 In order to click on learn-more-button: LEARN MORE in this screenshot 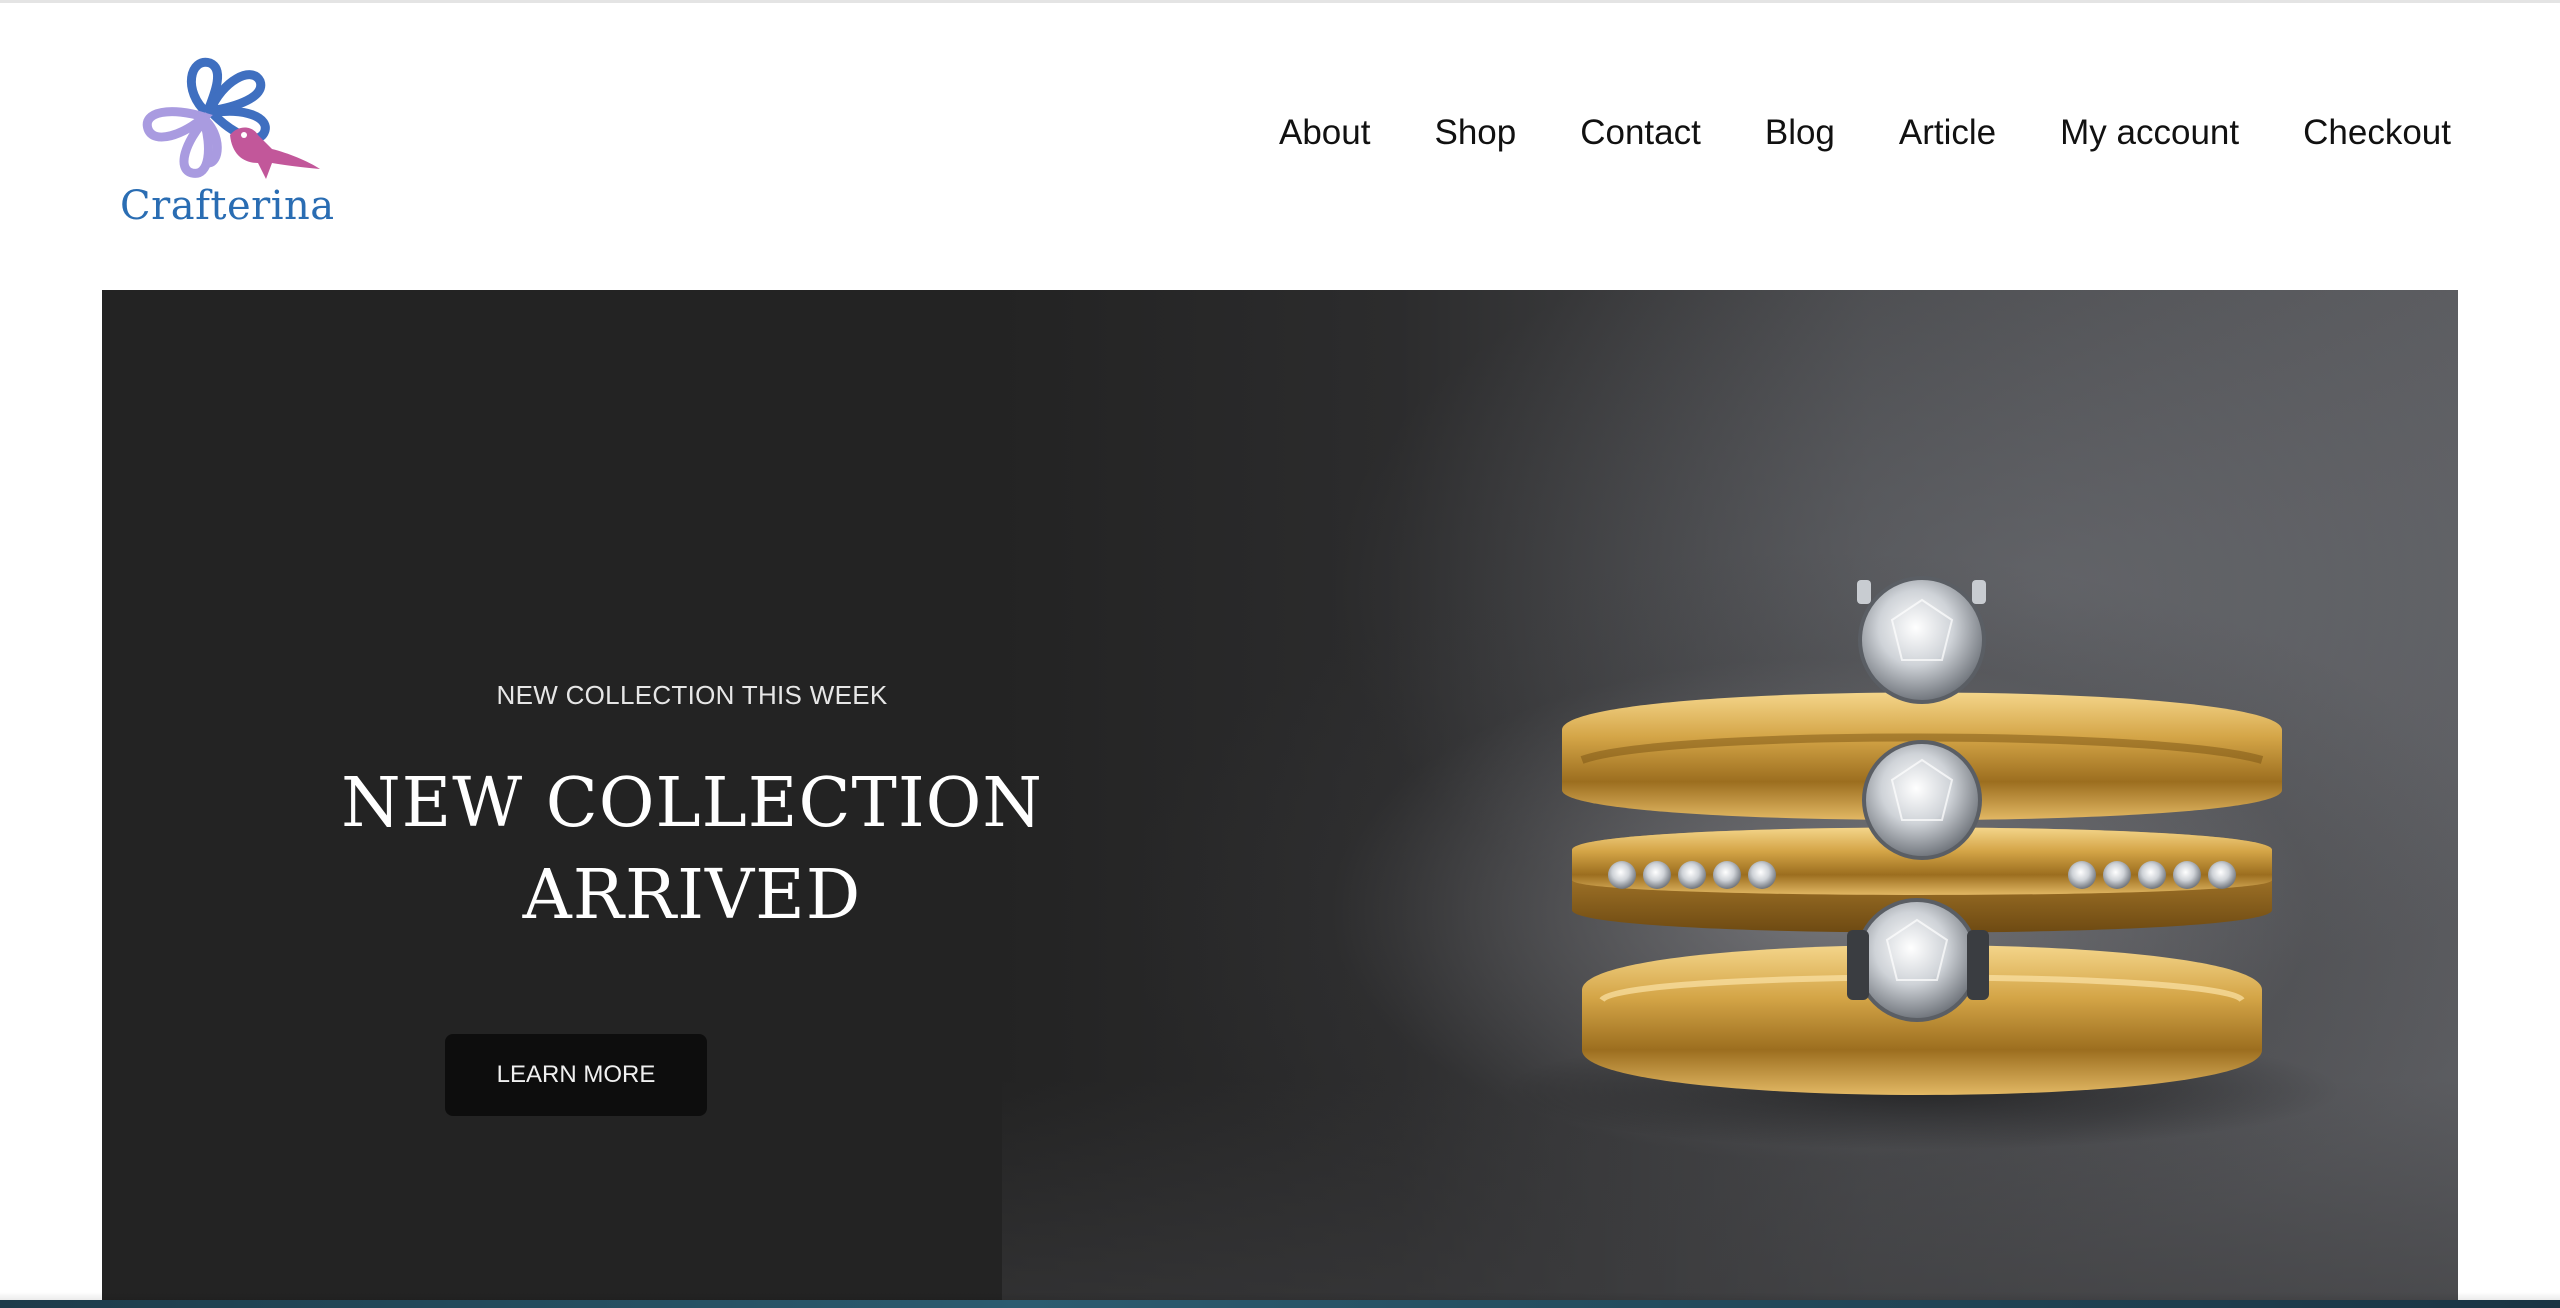, I will do `click(576, 1075)`.